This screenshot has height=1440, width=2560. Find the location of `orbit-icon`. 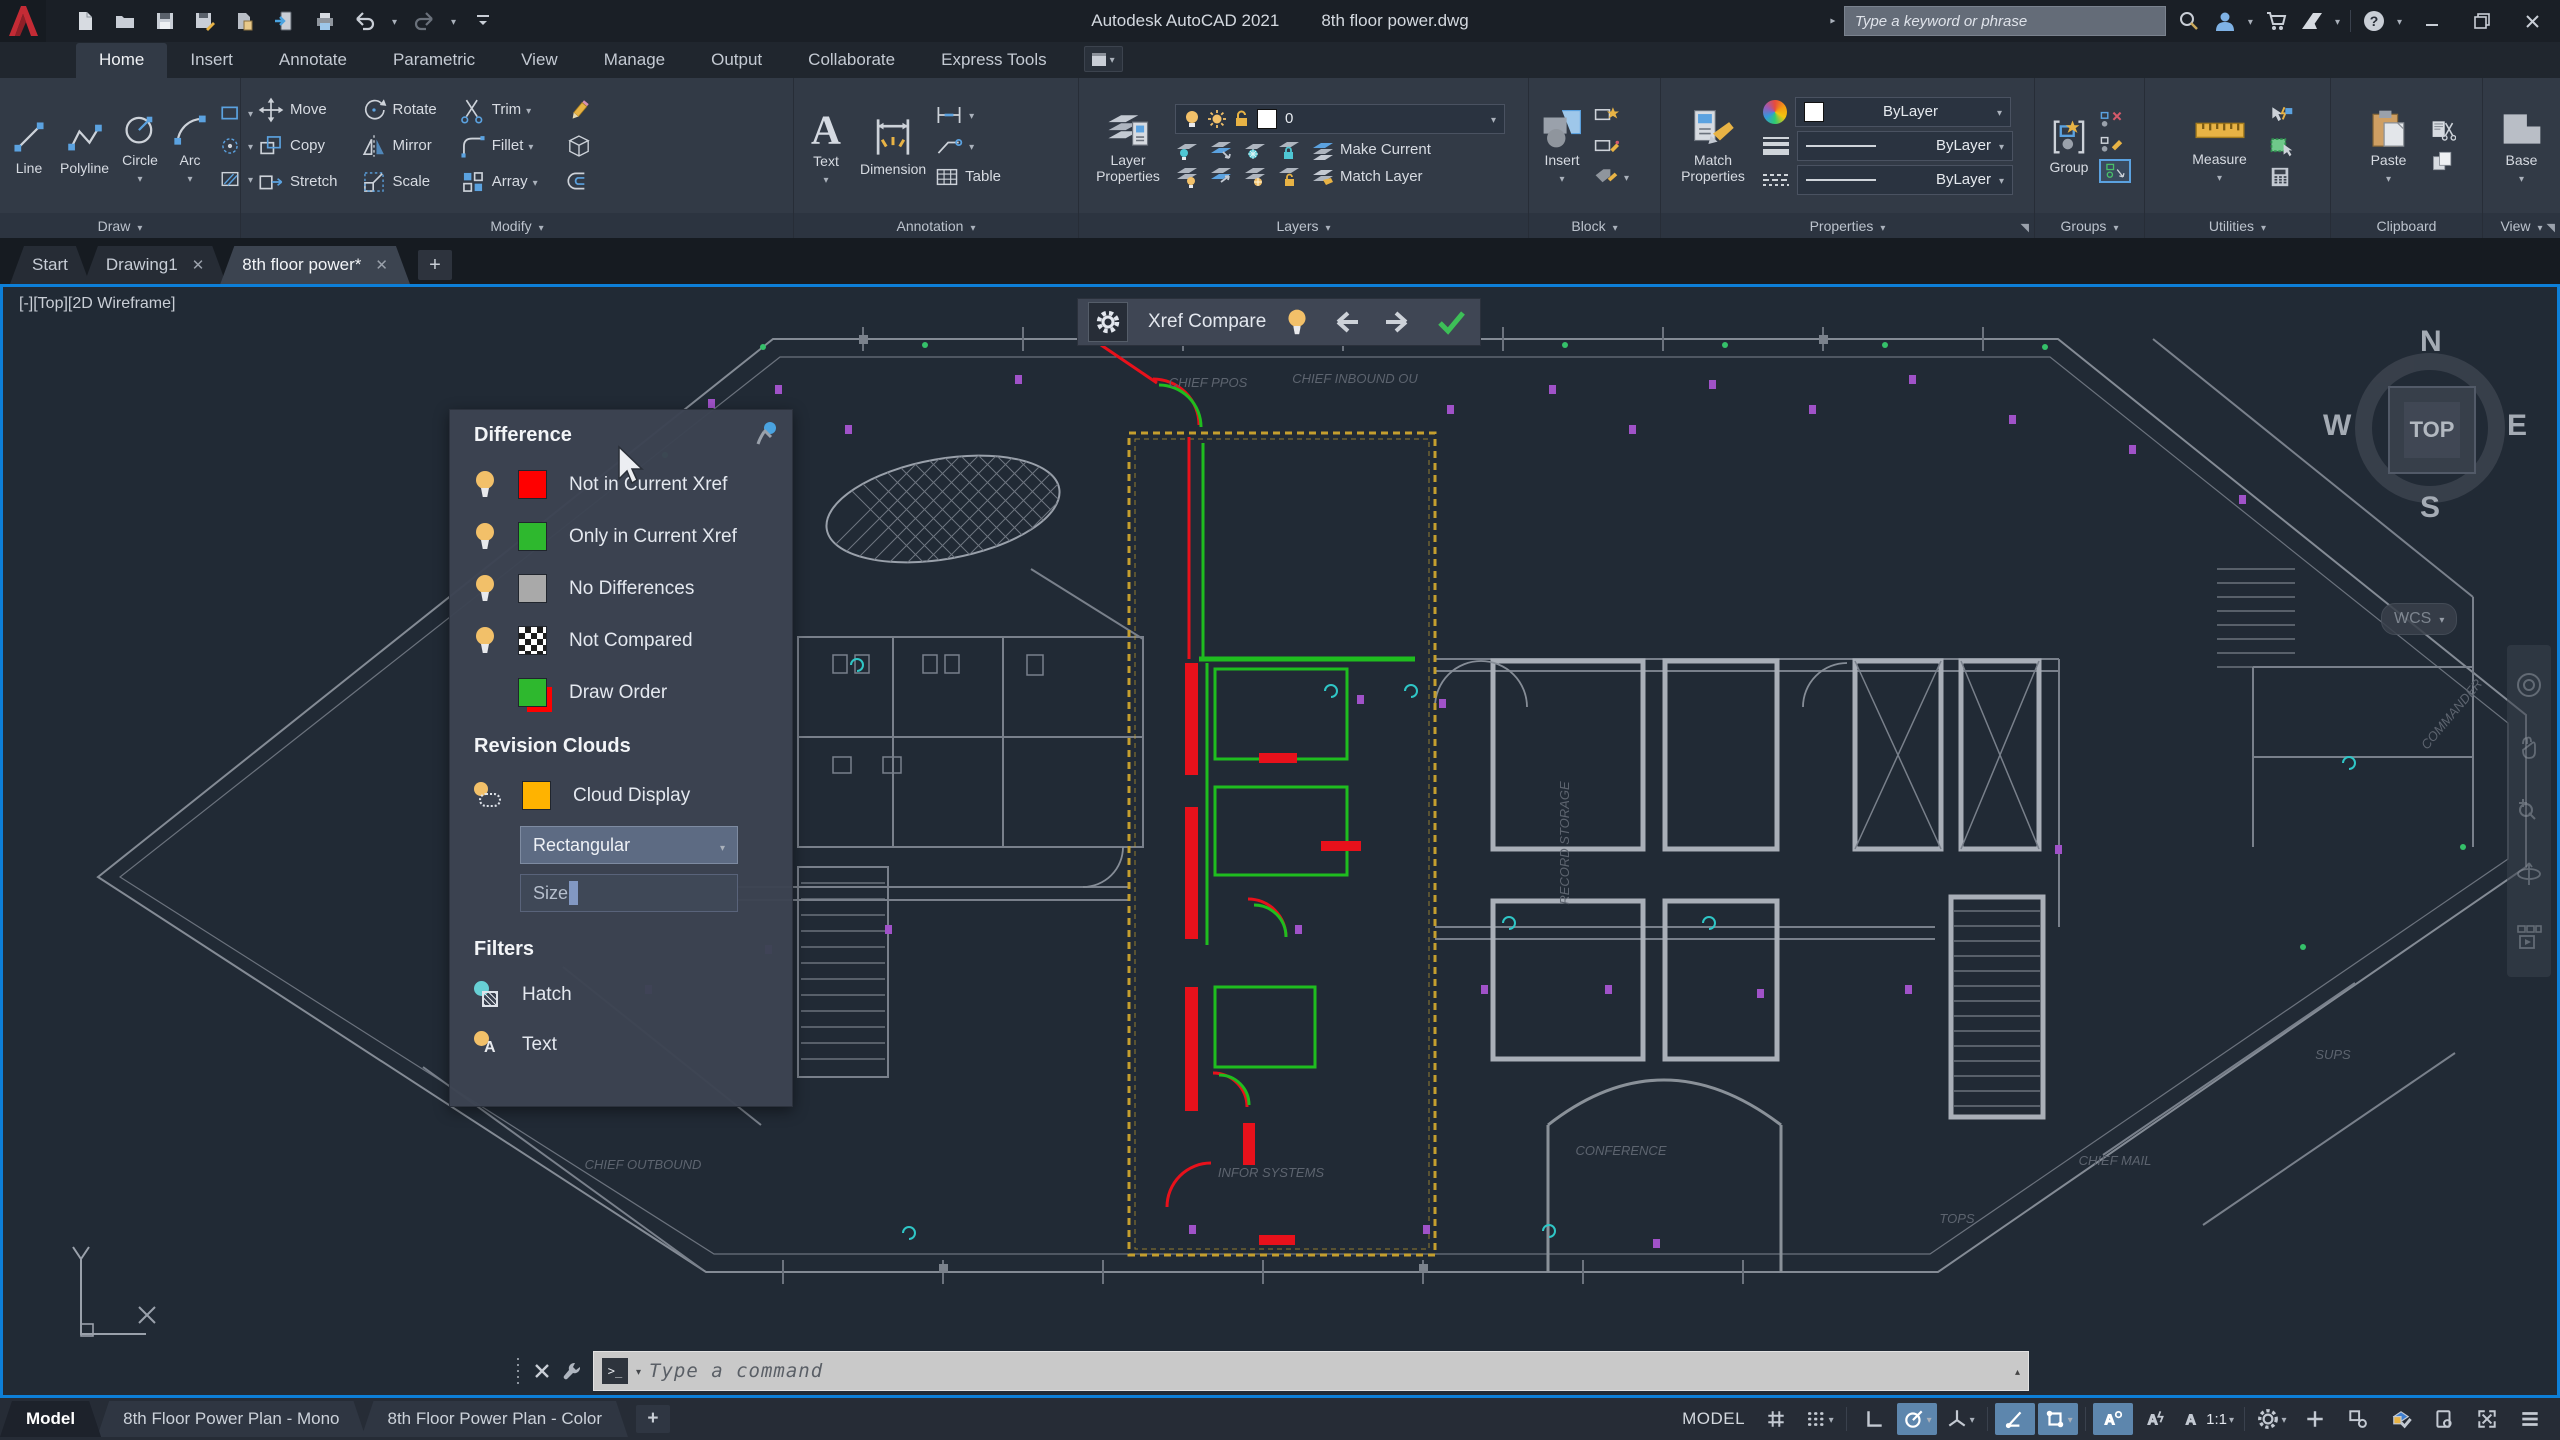

orbit-icon is located at coordinates (2529, 874).